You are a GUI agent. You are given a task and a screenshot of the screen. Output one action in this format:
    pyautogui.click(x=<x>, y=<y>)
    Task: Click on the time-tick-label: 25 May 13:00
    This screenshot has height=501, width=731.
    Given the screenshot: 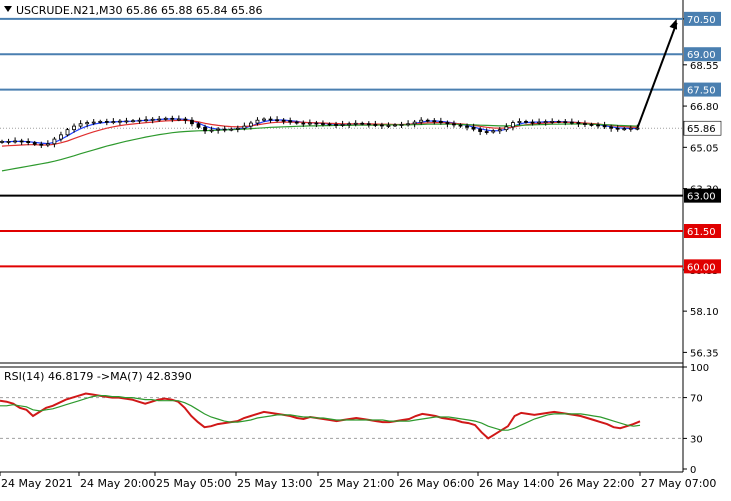 What is the action you would take?
    pyautogui.click(x=274, y=483)
    